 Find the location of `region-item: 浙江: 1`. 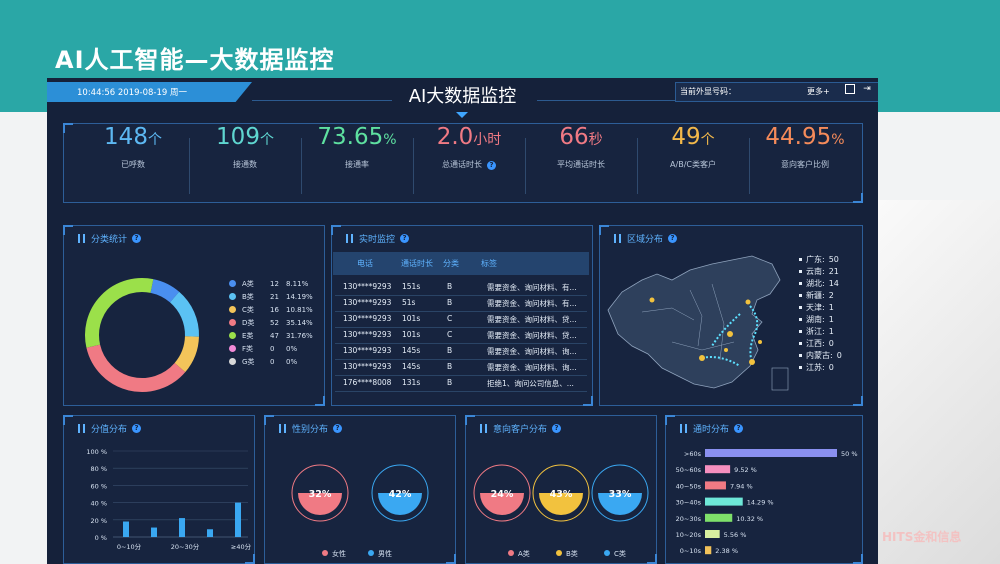

region-item: 浙江: 1 is located at coordinates (820, 331).